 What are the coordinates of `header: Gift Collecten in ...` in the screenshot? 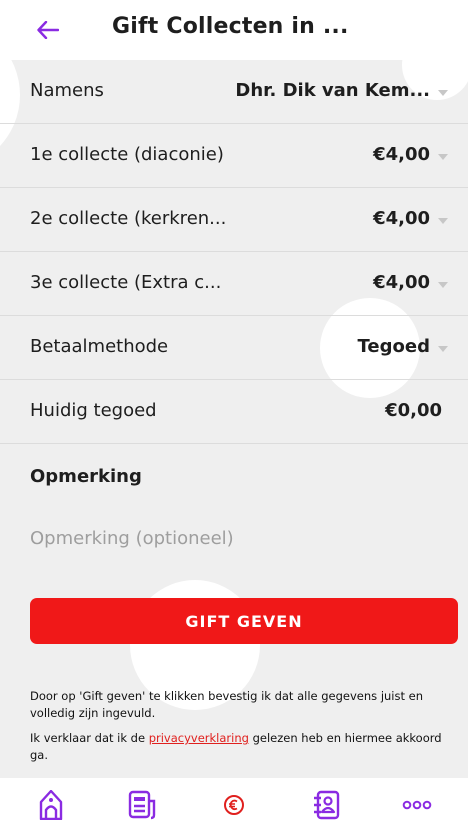 It's located at (234, 30).